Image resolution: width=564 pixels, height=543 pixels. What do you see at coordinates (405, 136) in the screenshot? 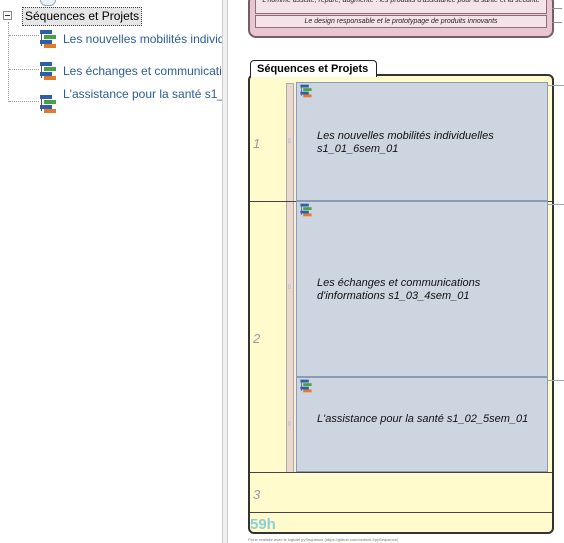
I see `module-title-line: Les nouvelles mobilités individuelles` at bounding box center [405, 136].